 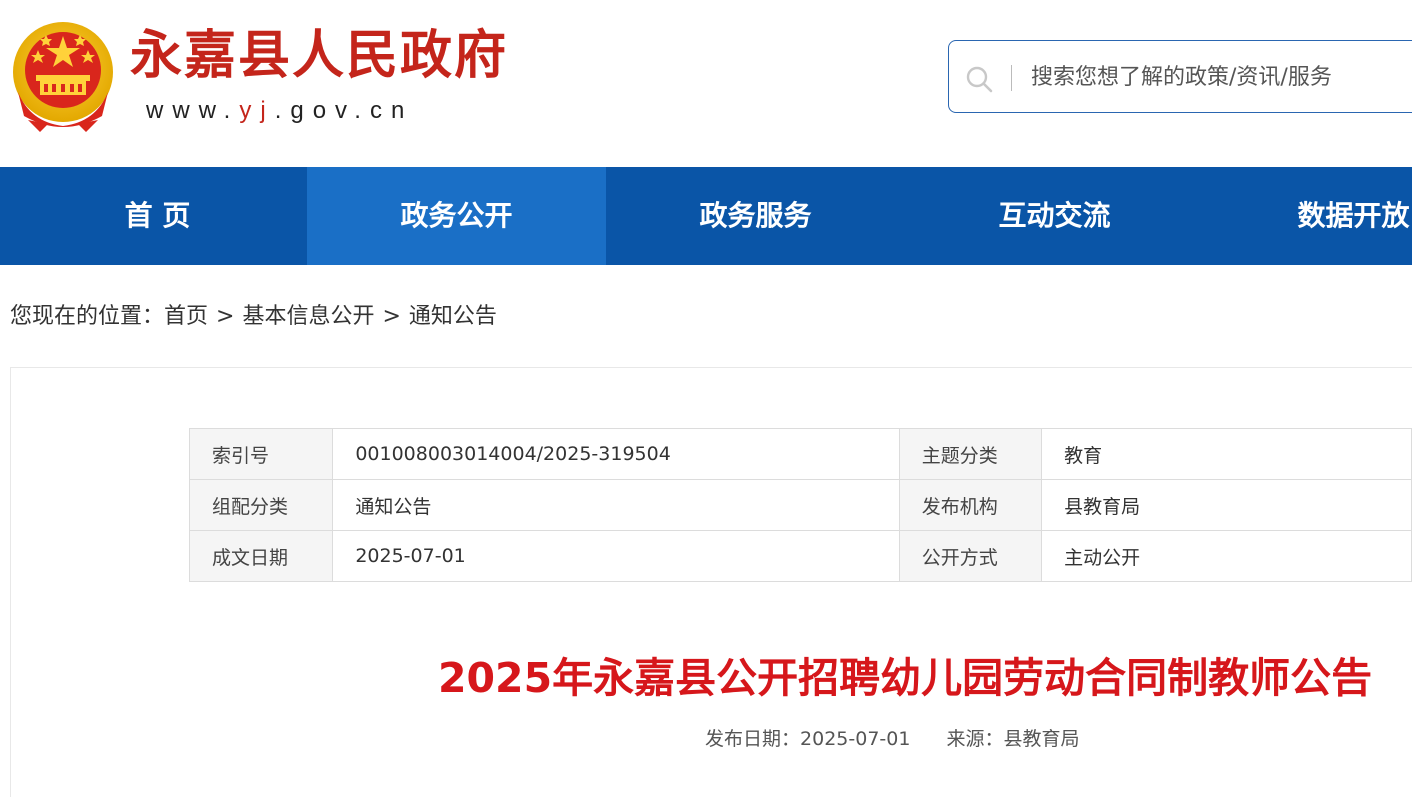 I want to click on source-value: 县教育局, so click(x=1041, y=739).